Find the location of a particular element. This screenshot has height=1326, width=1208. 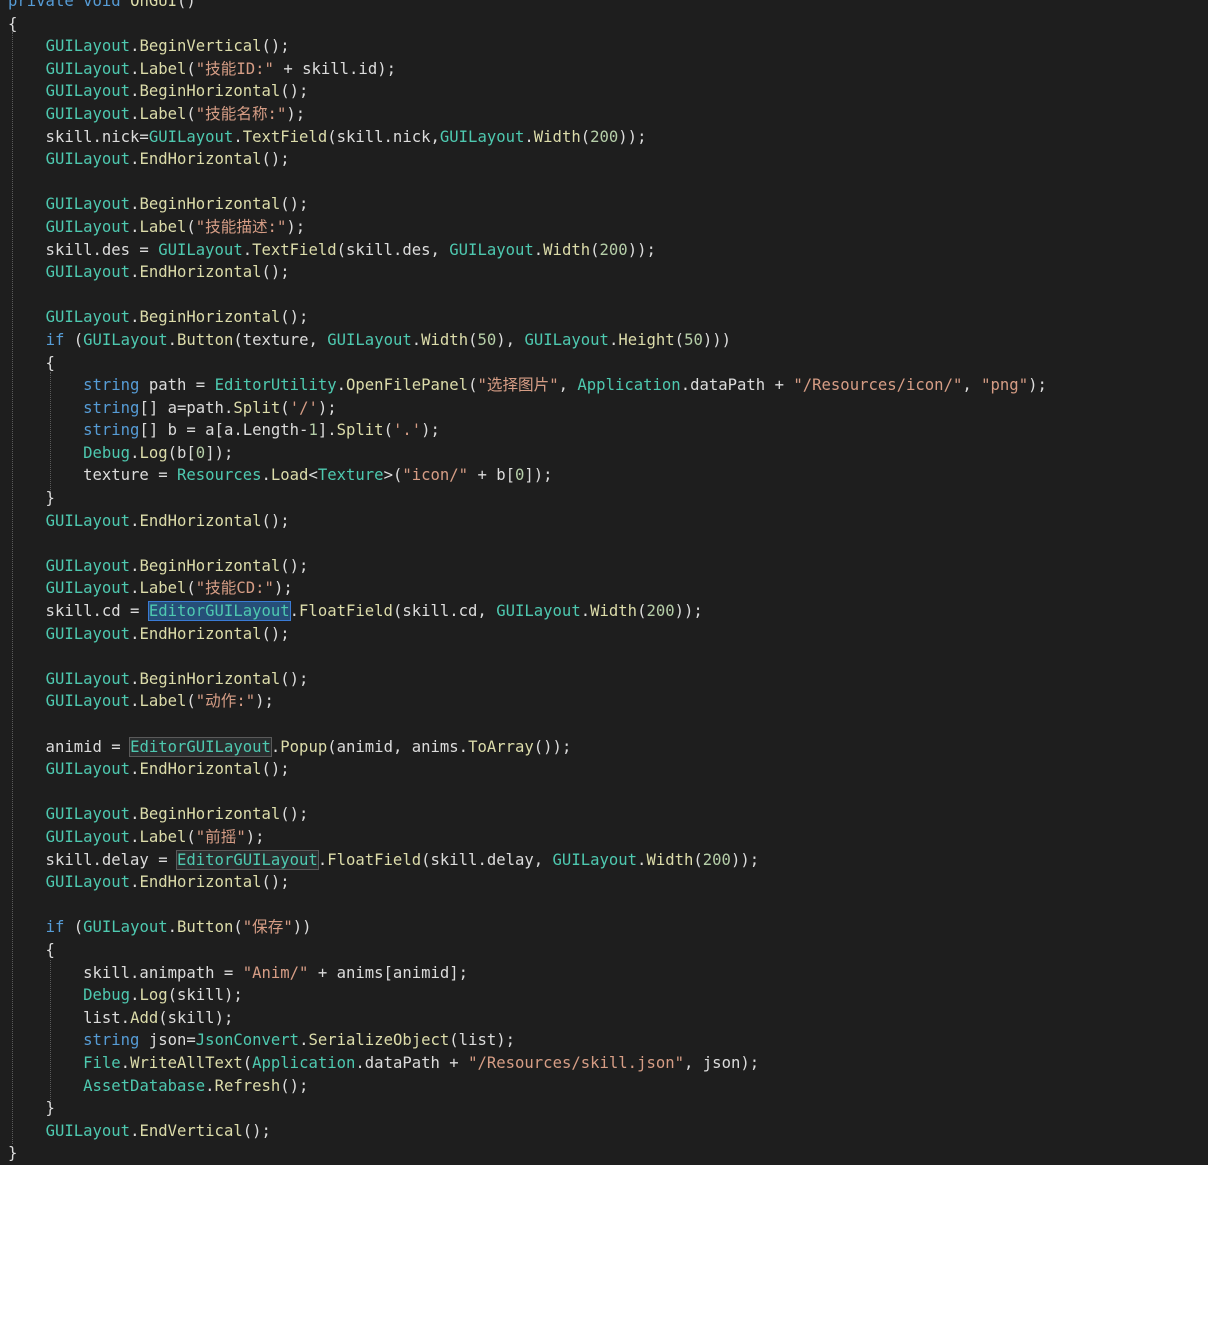

code-token: + b[ is located at coordinates (492, 475).